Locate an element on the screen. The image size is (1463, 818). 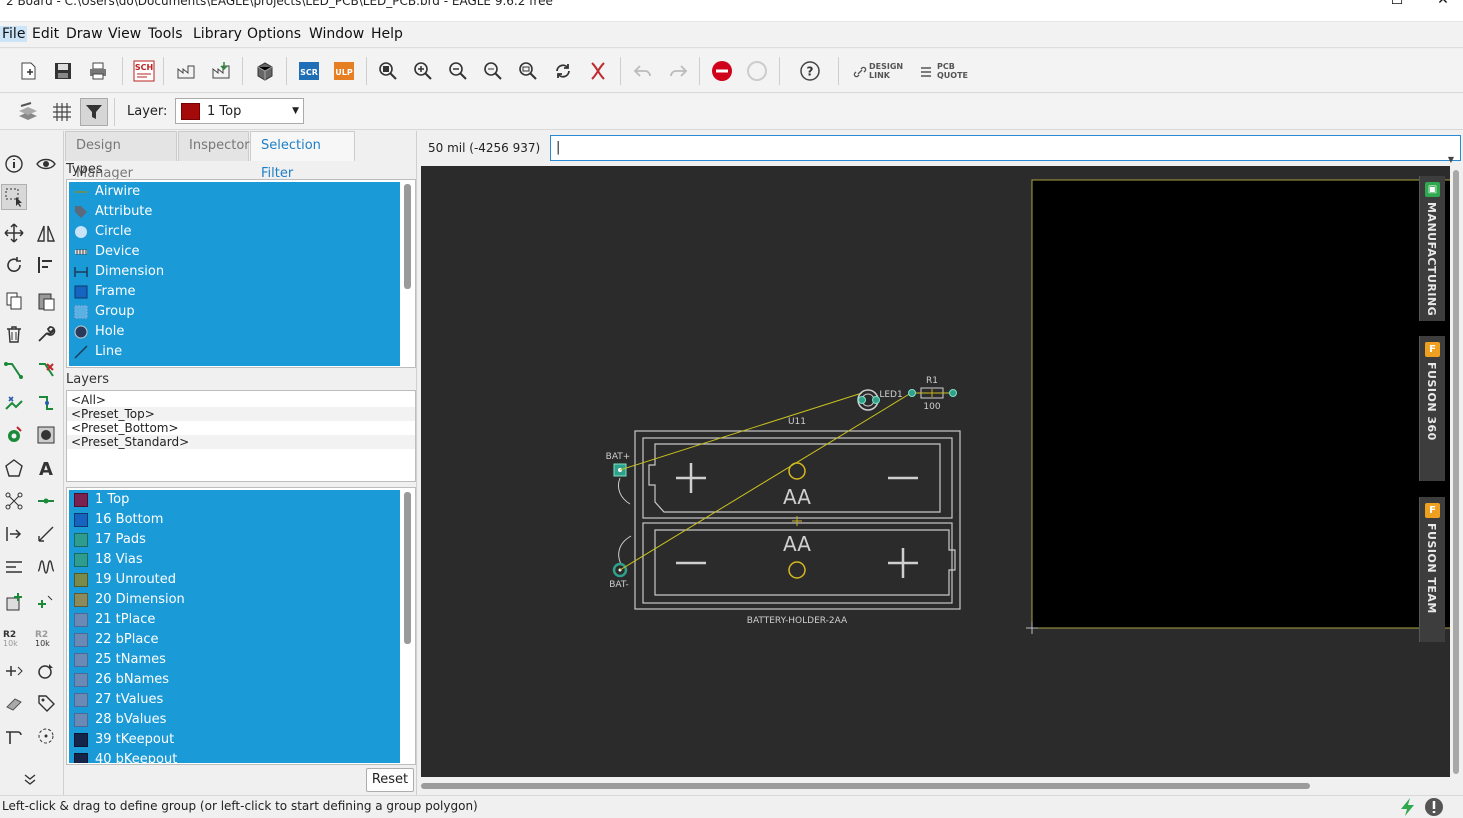
zoom-in-icon is located at coordinates (423, 71).